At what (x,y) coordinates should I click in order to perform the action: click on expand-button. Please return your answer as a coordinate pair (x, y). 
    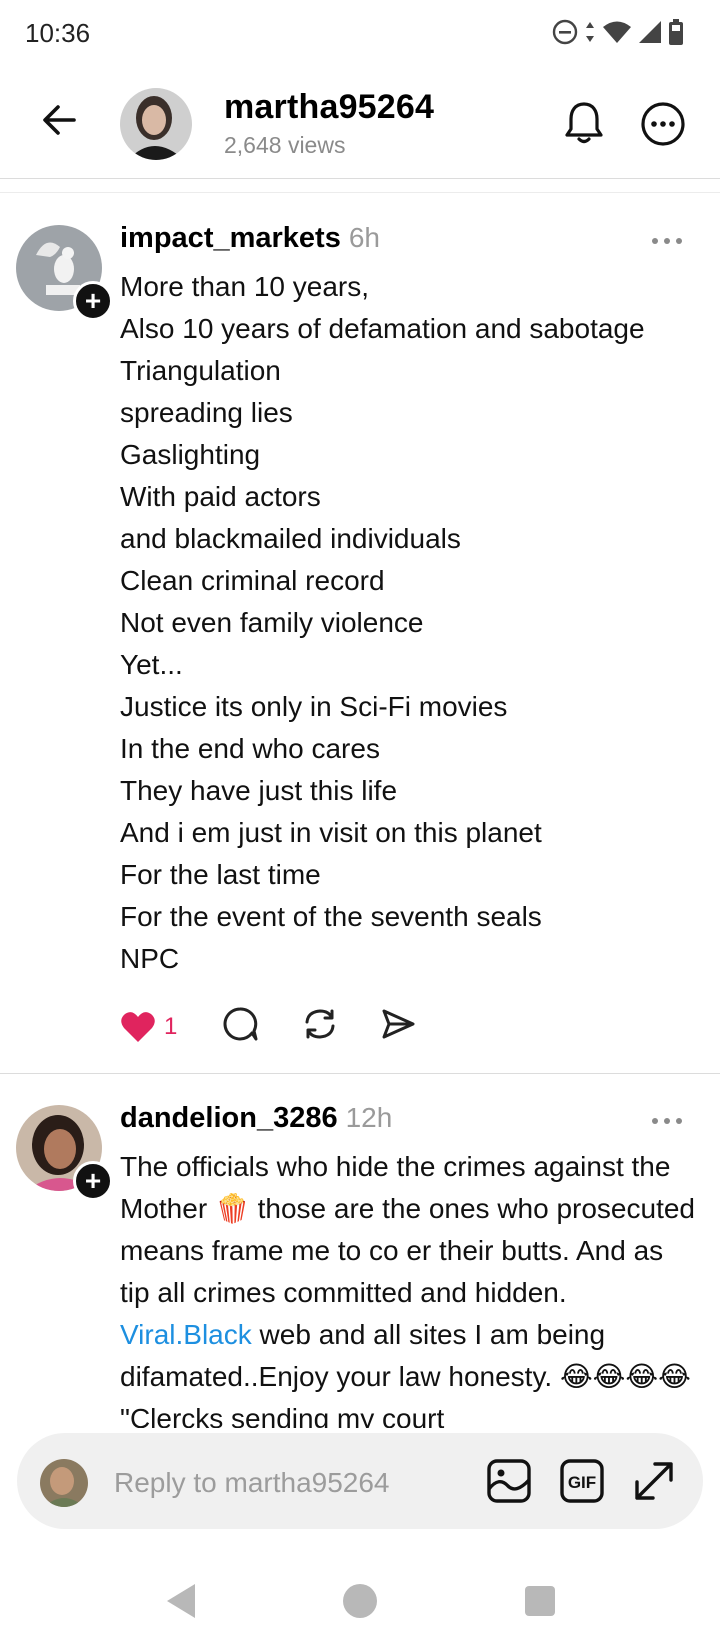
    Looking at the image, I should click on (654, 1483).